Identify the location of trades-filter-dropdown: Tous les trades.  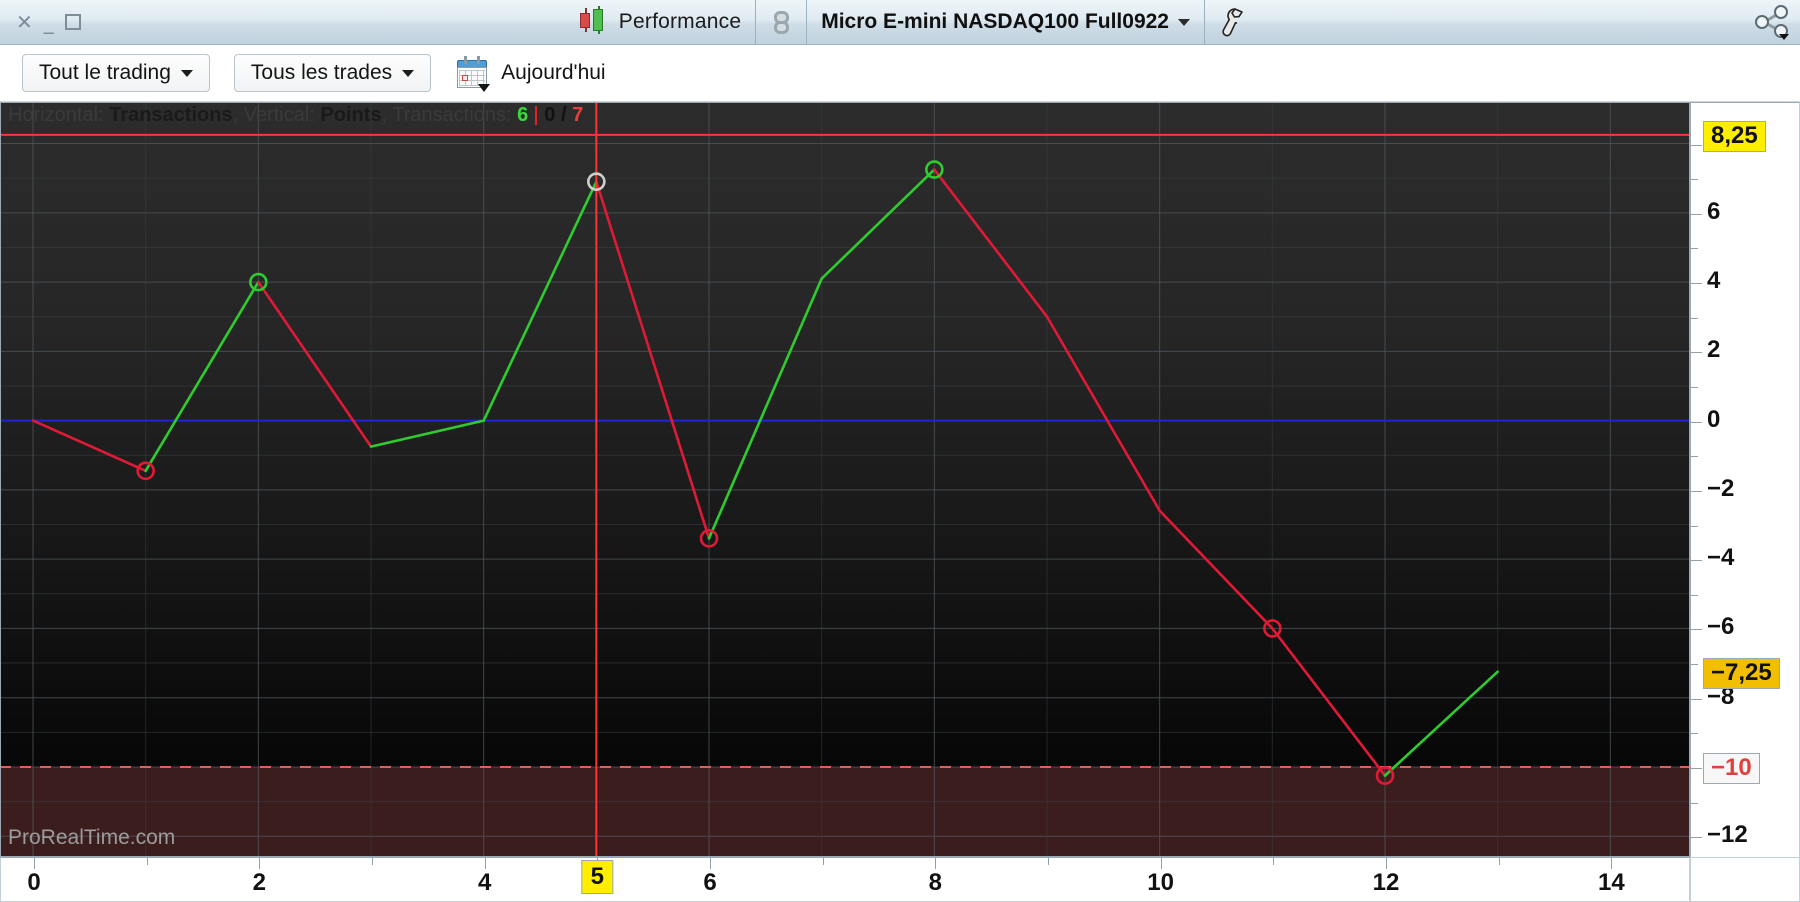
(332, 73).